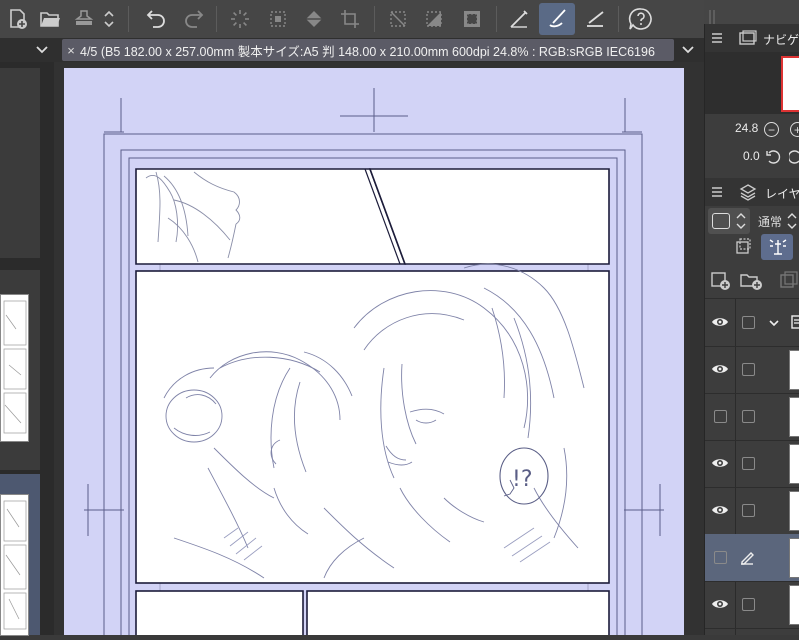 This screenshot has width=799, height=640. Describe the element at coordinates (314, 19) in the screenshot. I see `fill-icon` at that location.